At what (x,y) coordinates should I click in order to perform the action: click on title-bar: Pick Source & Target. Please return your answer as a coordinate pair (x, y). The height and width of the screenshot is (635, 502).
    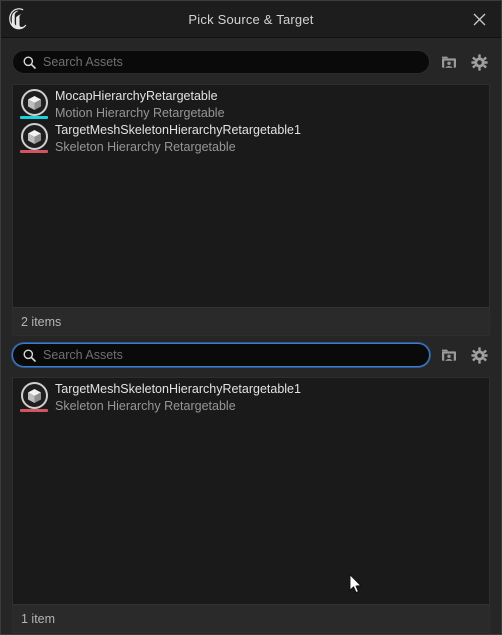
    Looking at the image, I should click on (251, 19).